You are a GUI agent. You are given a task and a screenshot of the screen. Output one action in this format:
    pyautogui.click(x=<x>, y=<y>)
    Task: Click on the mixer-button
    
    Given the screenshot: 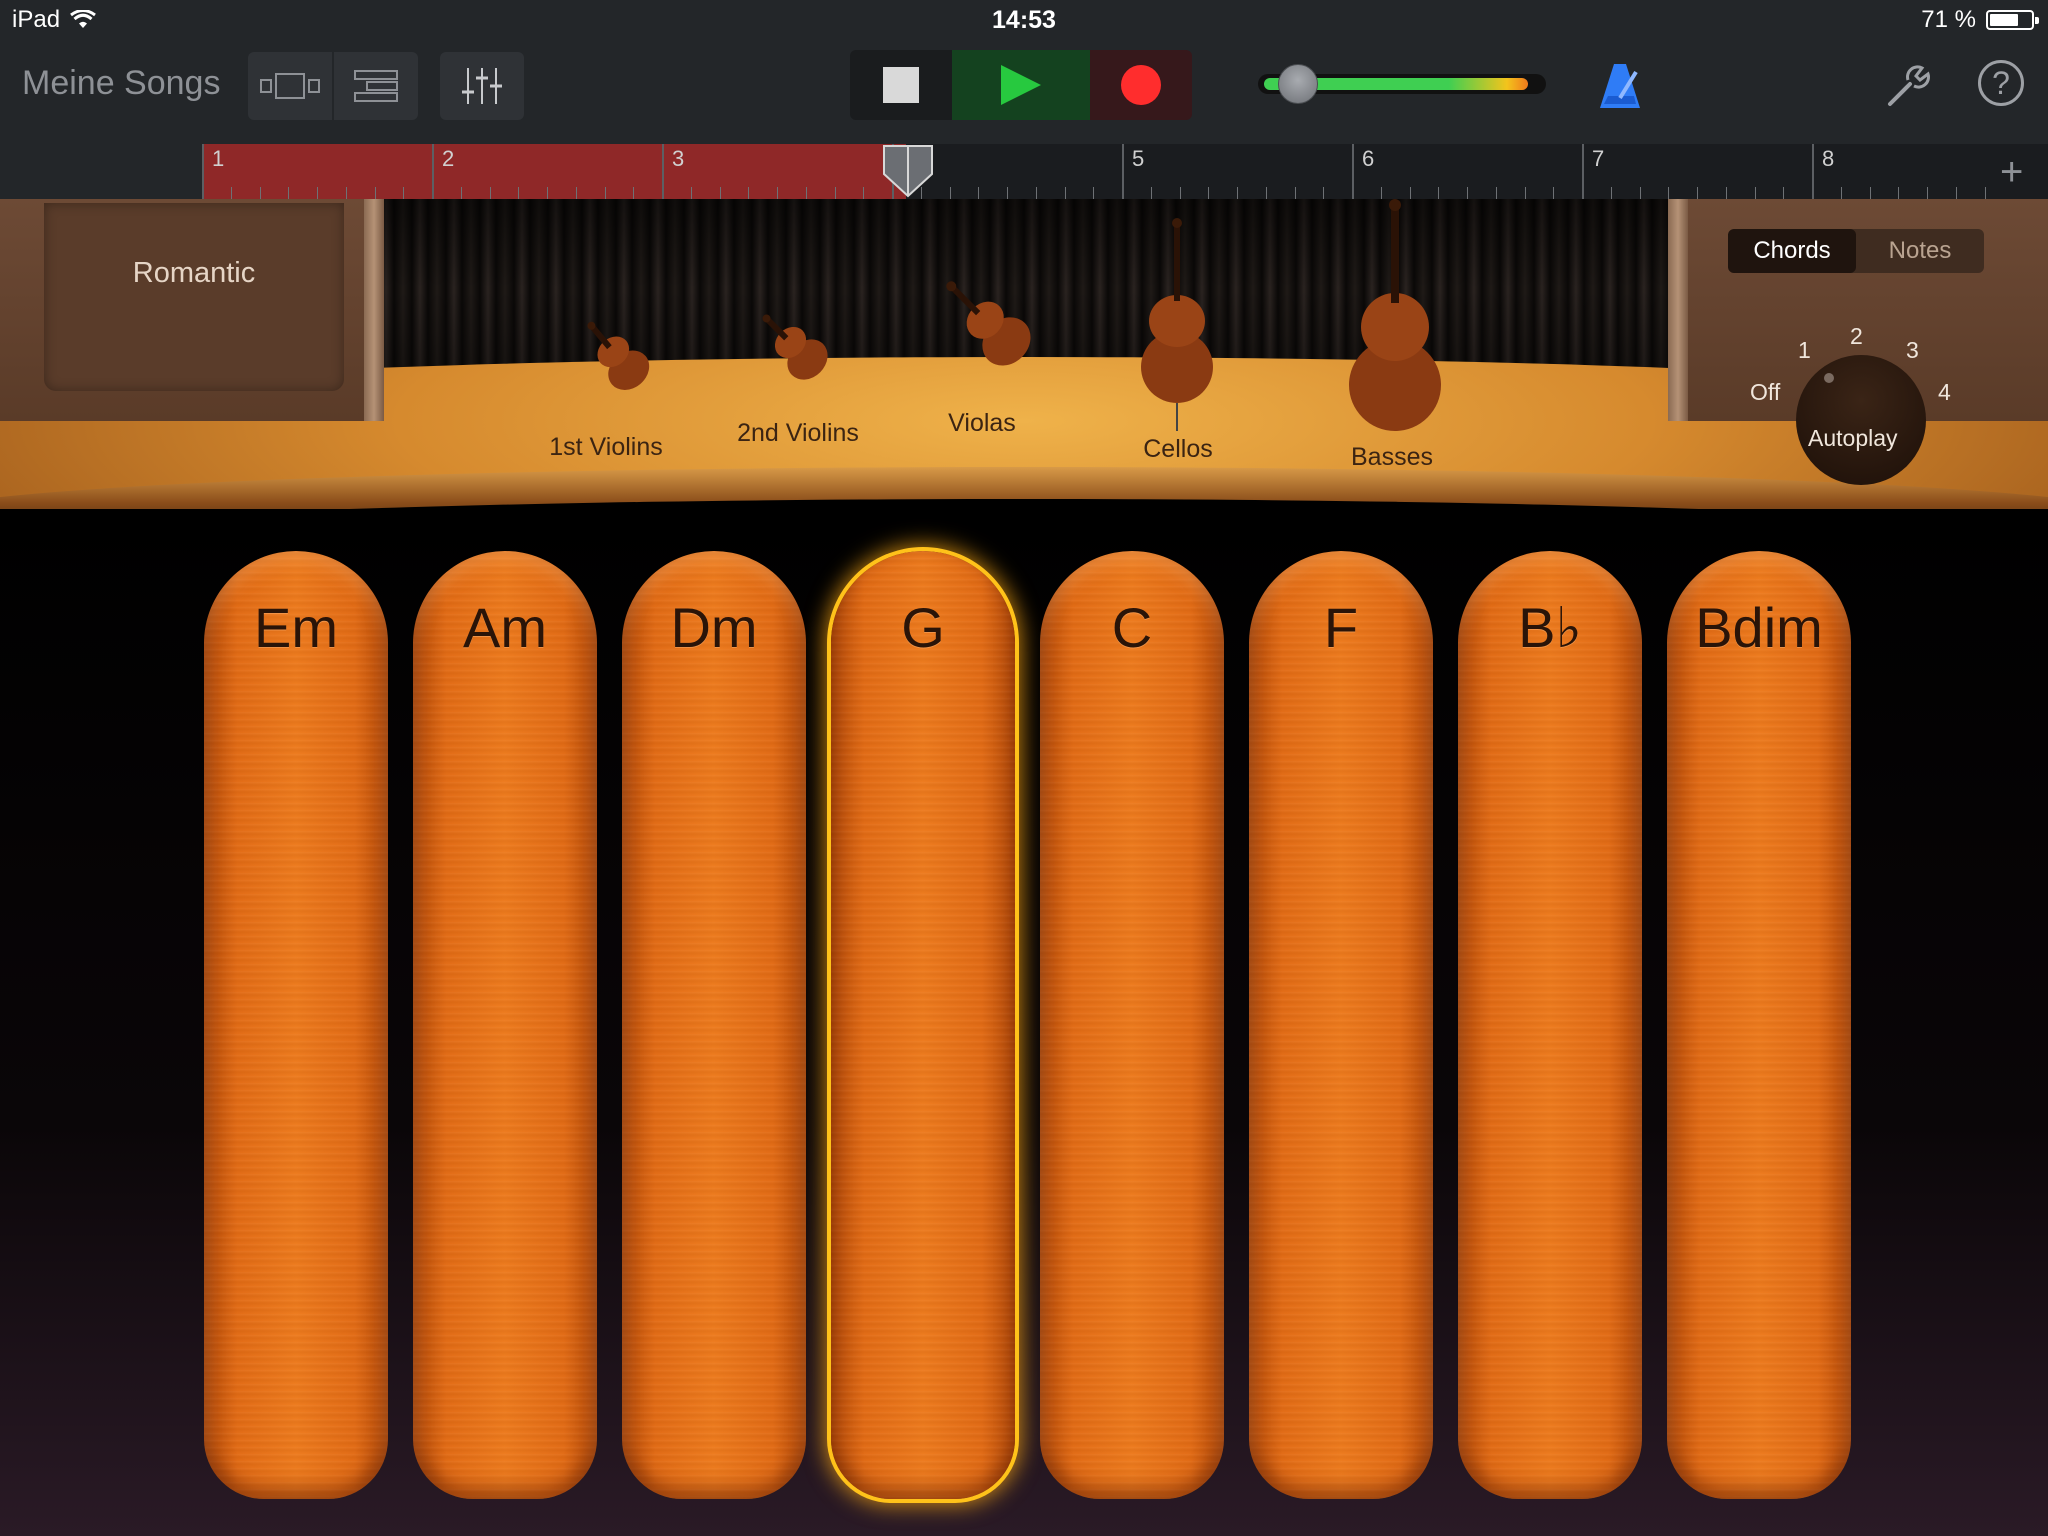 What is the action you would take?
    pyautogui.click(x=482, y=86)
    